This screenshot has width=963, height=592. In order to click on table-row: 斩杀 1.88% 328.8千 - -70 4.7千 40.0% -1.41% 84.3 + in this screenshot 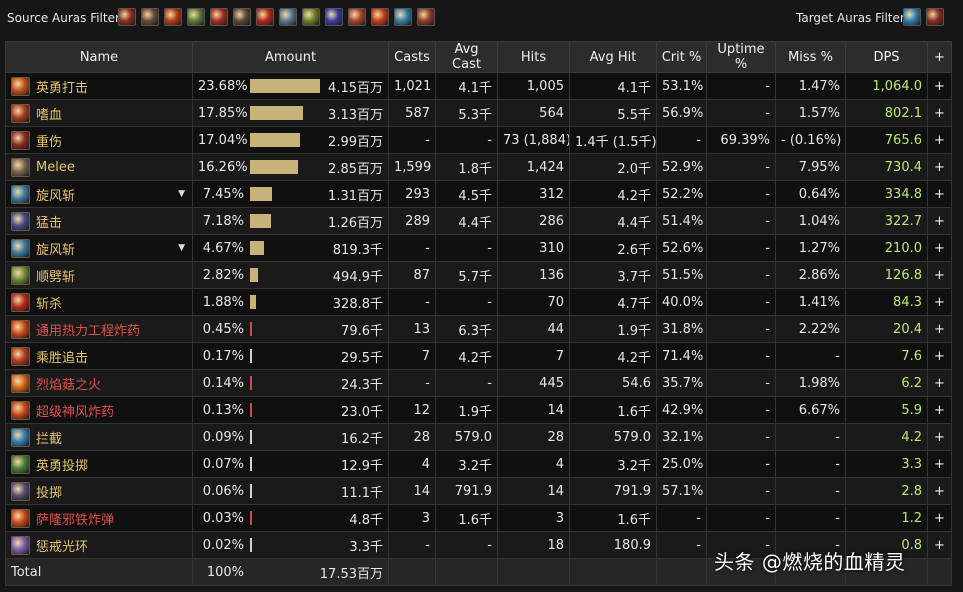, I will do `click(478, 302)`.